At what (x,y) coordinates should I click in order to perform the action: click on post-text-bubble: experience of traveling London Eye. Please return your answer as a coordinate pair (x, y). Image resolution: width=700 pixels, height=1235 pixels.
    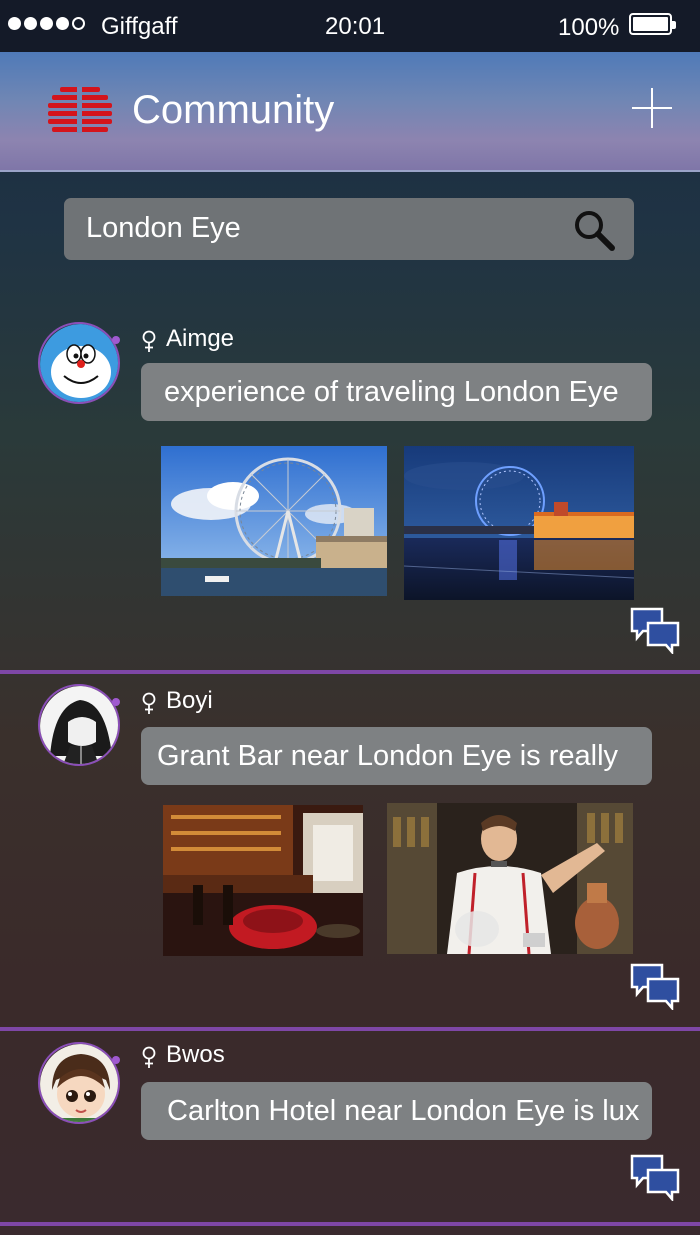
    Looking at the image, I should click on (396, 392).